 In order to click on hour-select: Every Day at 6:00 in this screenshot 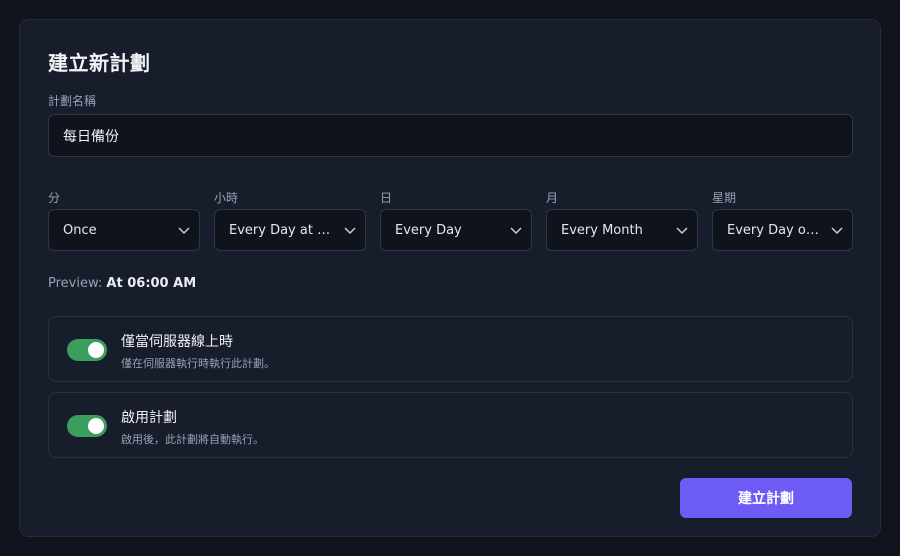, I will do `click(290, 230)`.